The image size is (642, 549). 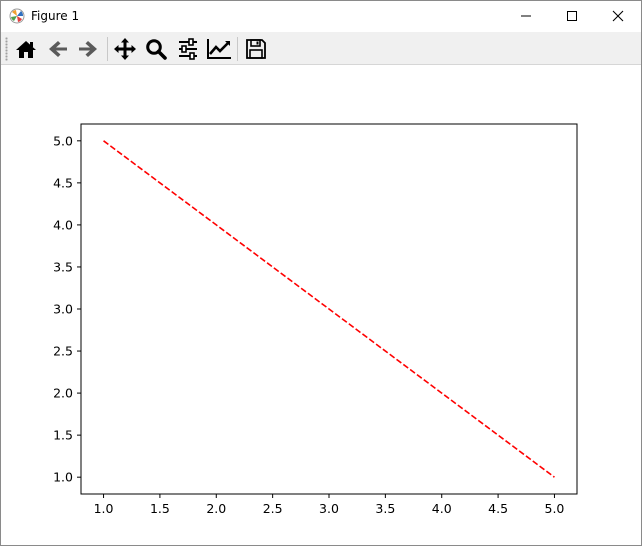 I want to click on configure-subplots-icon, so click(x=188, y=49).